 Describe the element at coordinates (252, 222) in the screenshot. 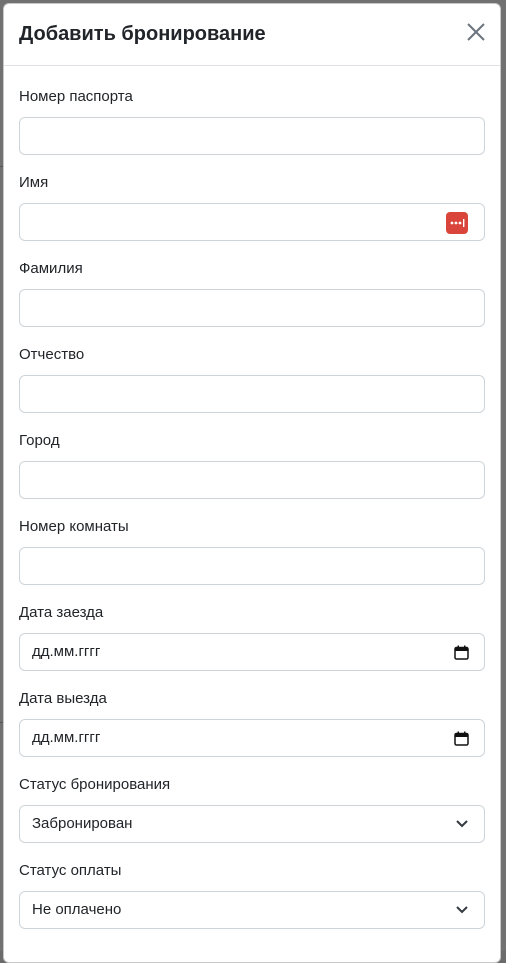

I see `first-name-input` at that location.